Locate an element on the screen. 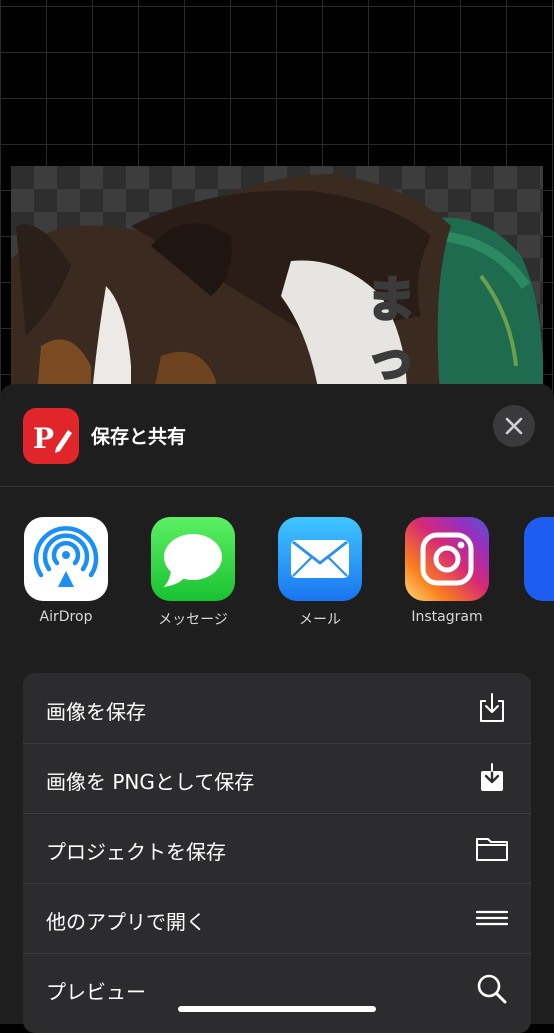  menu-lines-icon is located at coordinates (492, 918).